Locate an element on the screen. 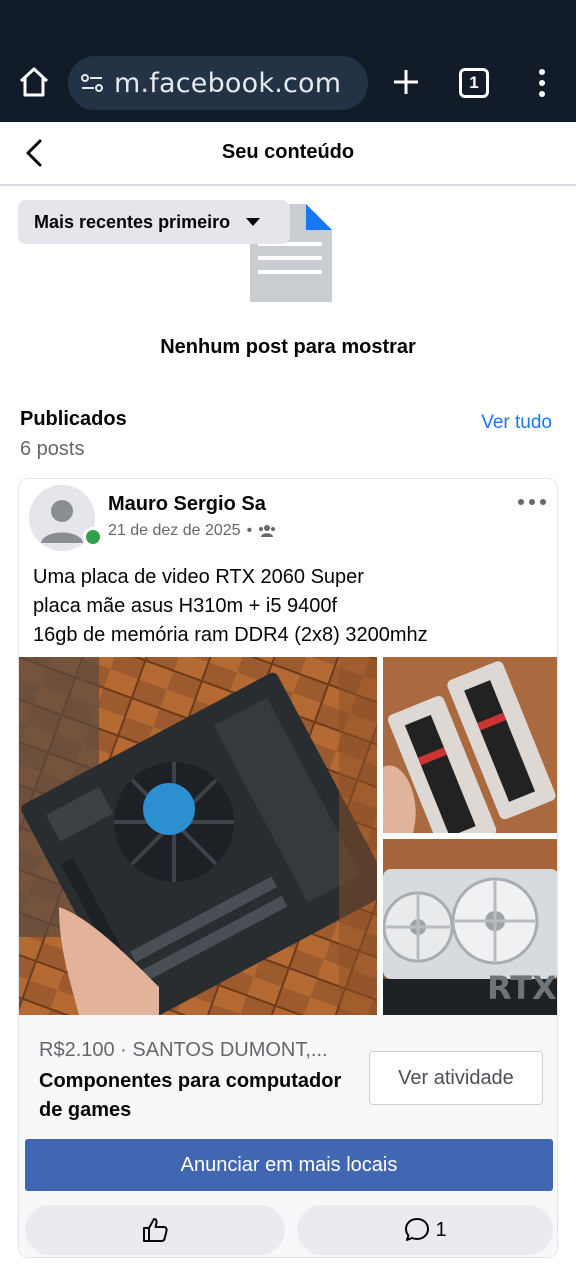 The height and width of the screenshot is (1280, 576). more-vert-icon is located at coordinates (542, 83).